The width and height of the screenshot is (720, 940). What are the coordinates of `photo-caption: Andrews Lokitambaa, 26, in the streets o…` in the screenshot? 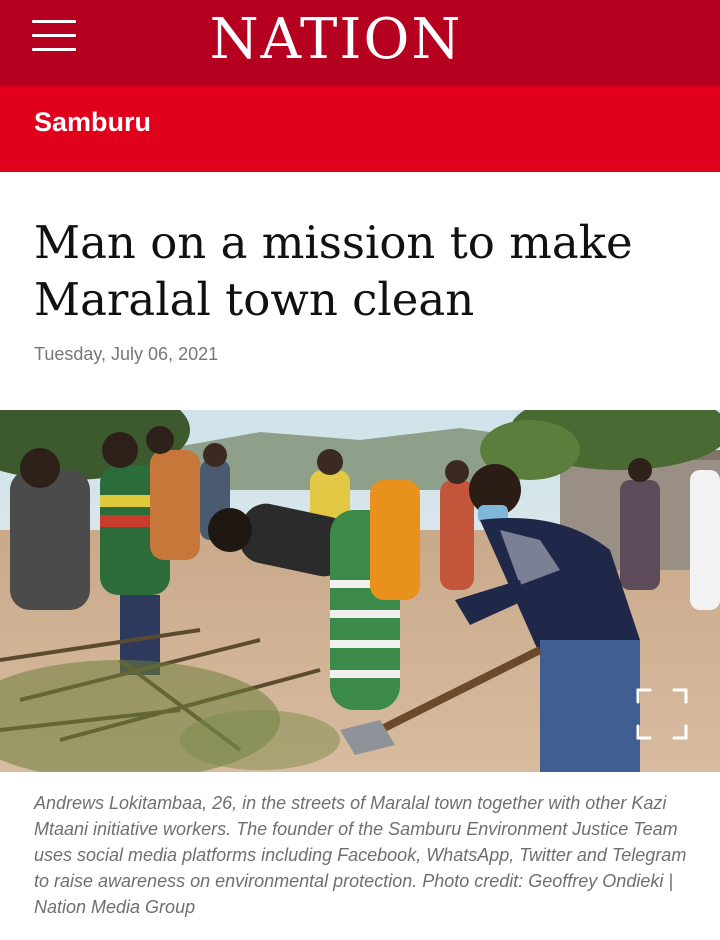 It's located at (360, 855).